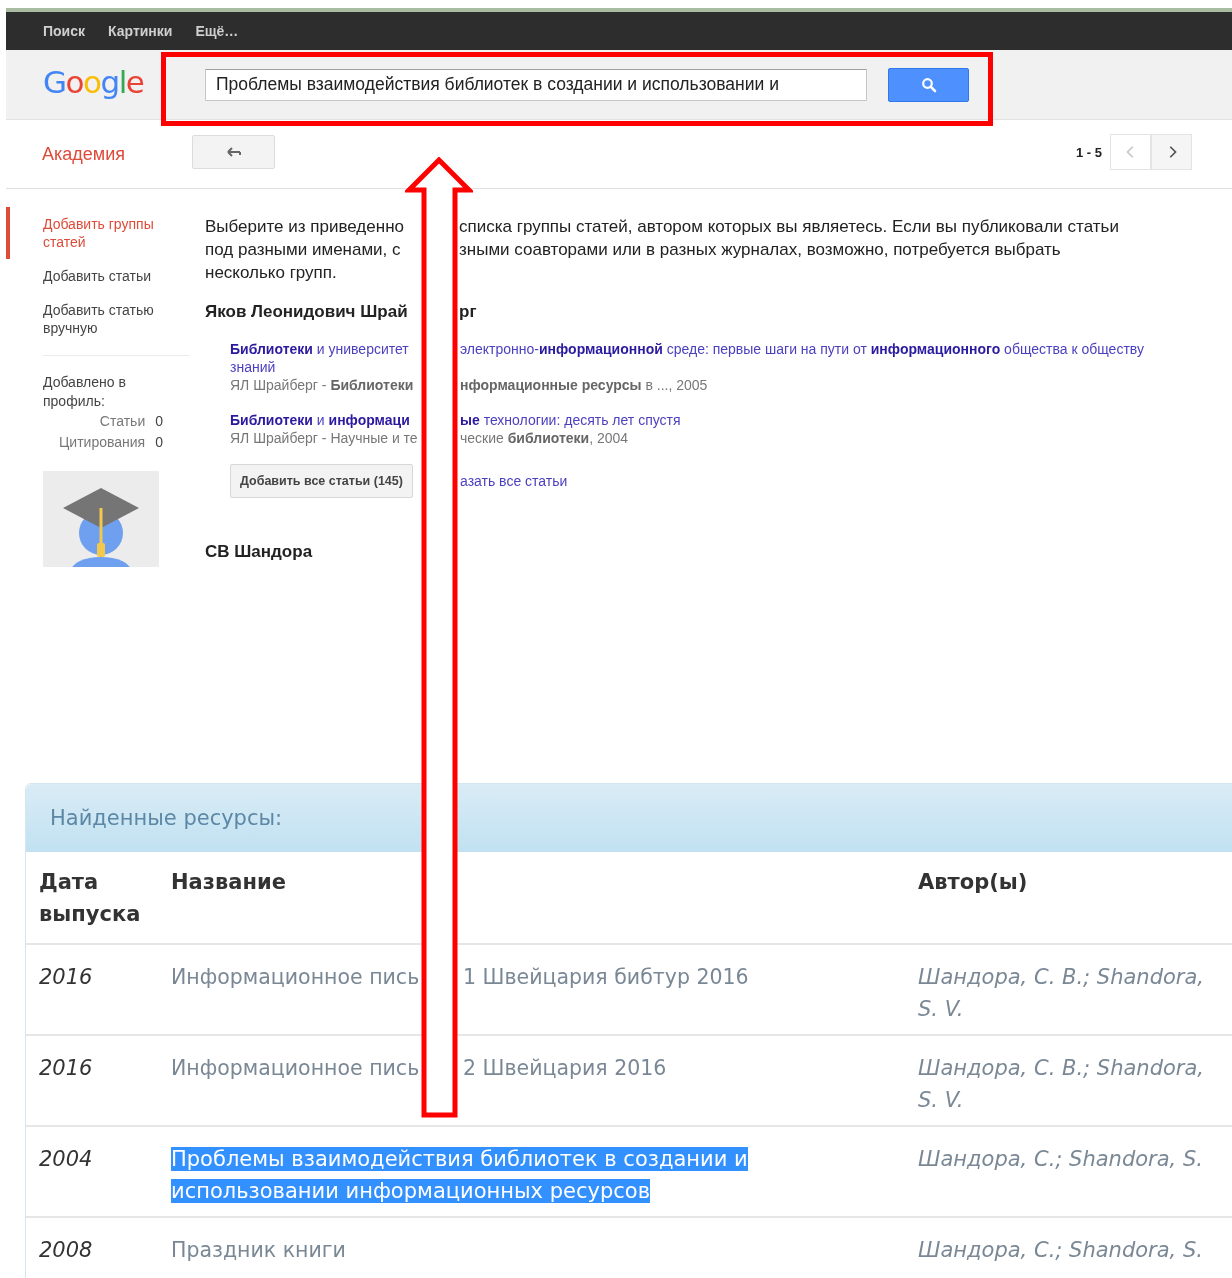  I want to click on search-button, so click(928, 84).